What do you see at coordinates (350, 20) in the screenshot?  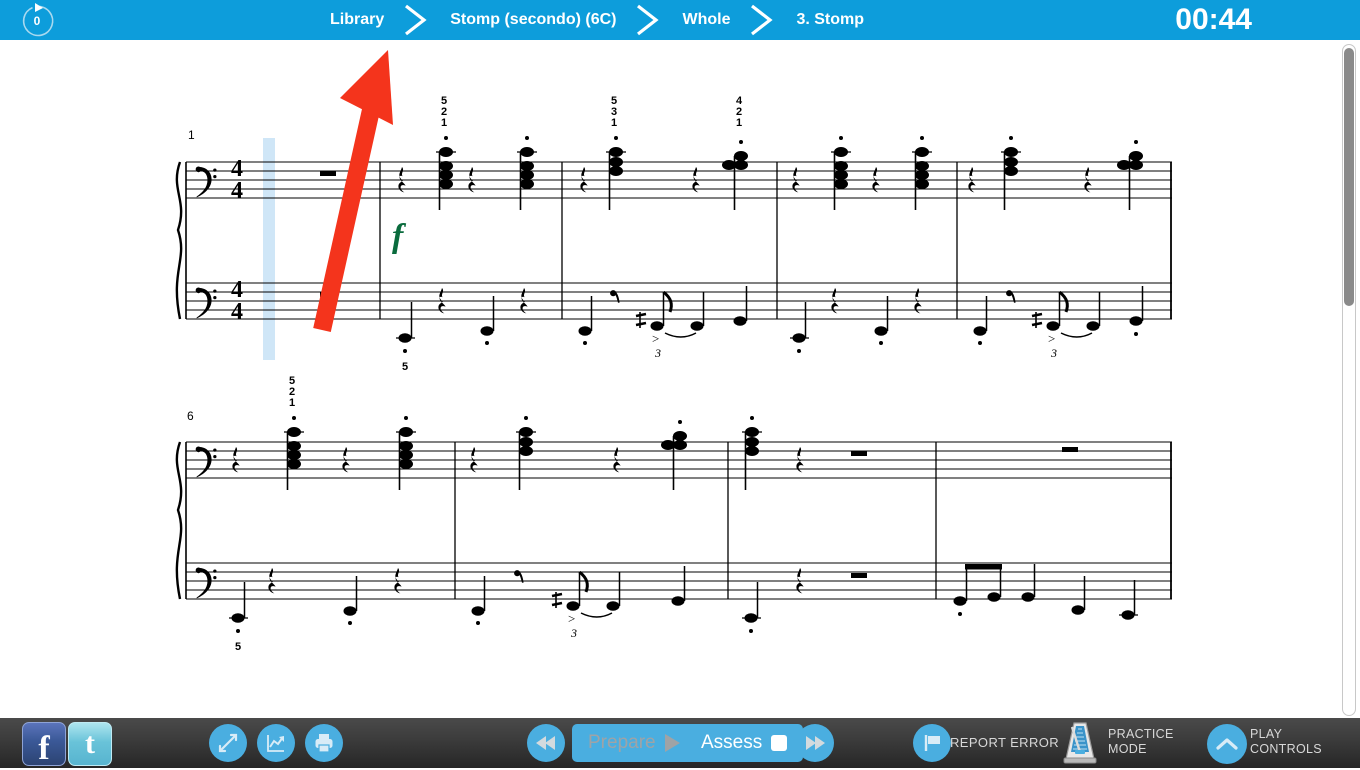 I see `breadcrumb-item-library: Library` at bounding box center [350, 20].